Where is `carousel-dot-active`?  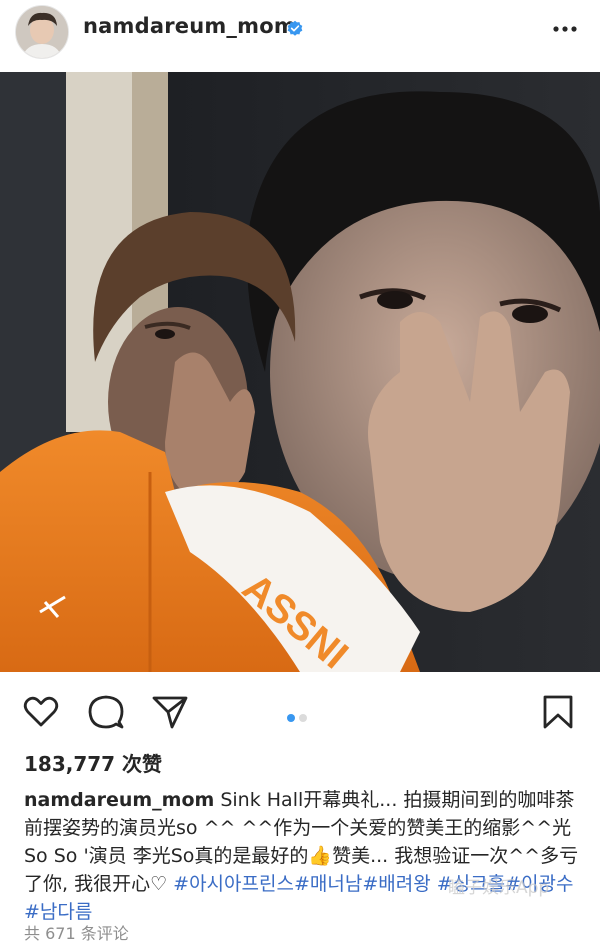
carousel-dot-active is located at coordinates (291, 718).